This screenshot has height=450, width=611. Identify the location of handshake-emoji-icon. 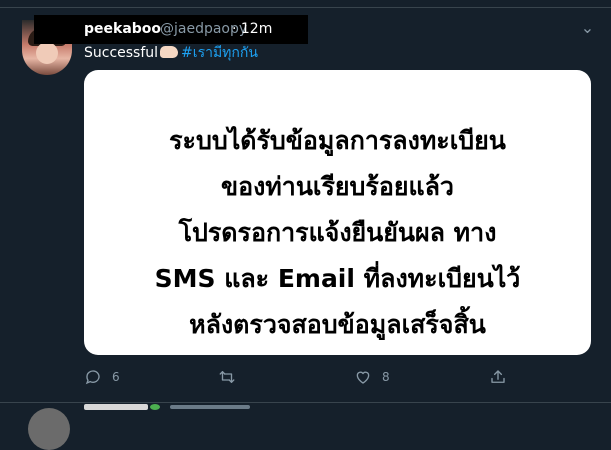
(169, 52).